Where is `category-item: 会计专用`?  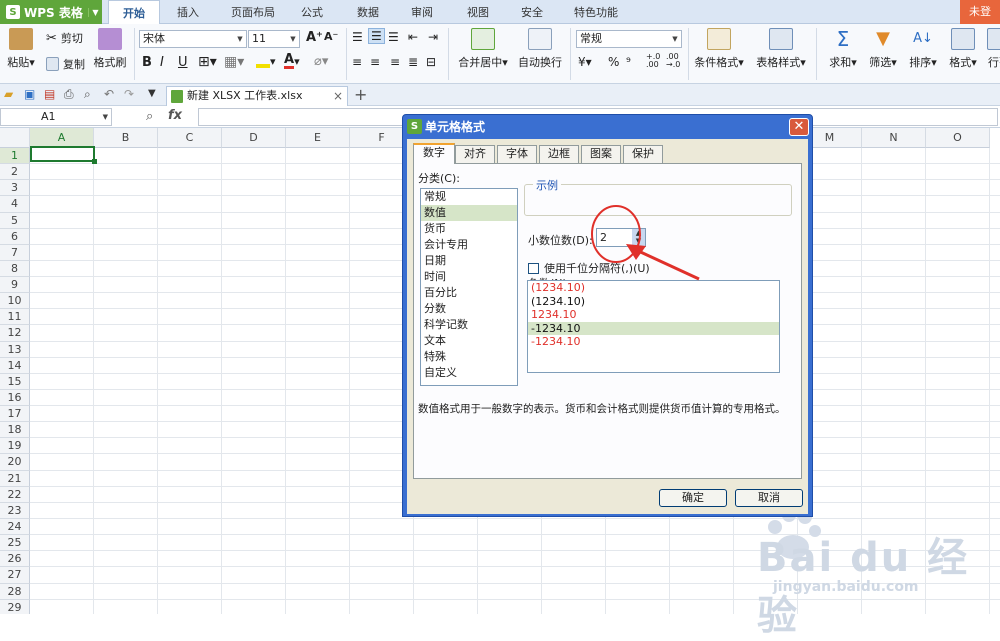
category-item: 会计专用 is located at coordinates (469, 245).